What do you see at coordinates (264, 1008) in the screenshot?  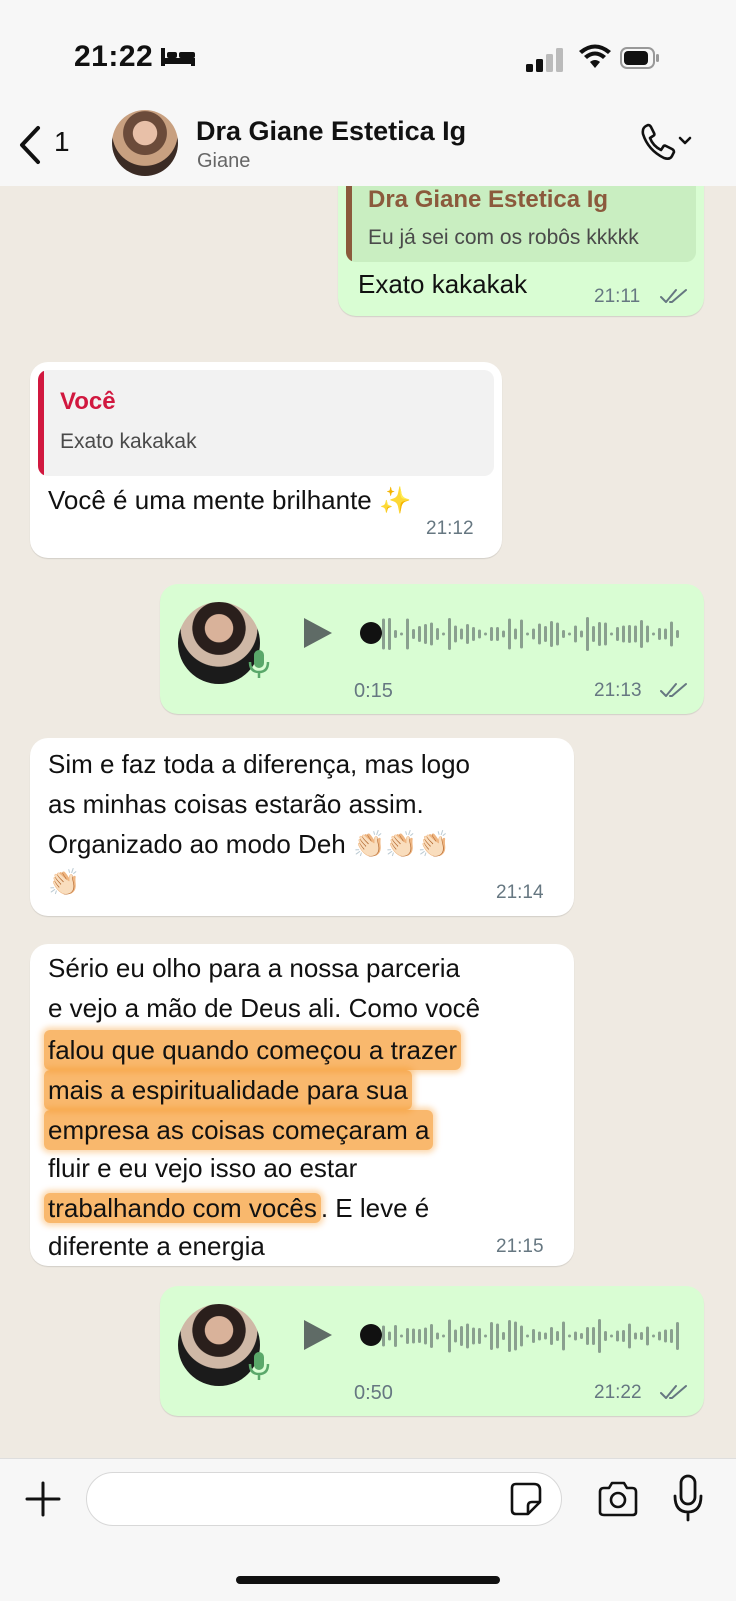 I see `message-line: e vejo a mão de Deus ali. Como você` at bounding box center [264, 1008].